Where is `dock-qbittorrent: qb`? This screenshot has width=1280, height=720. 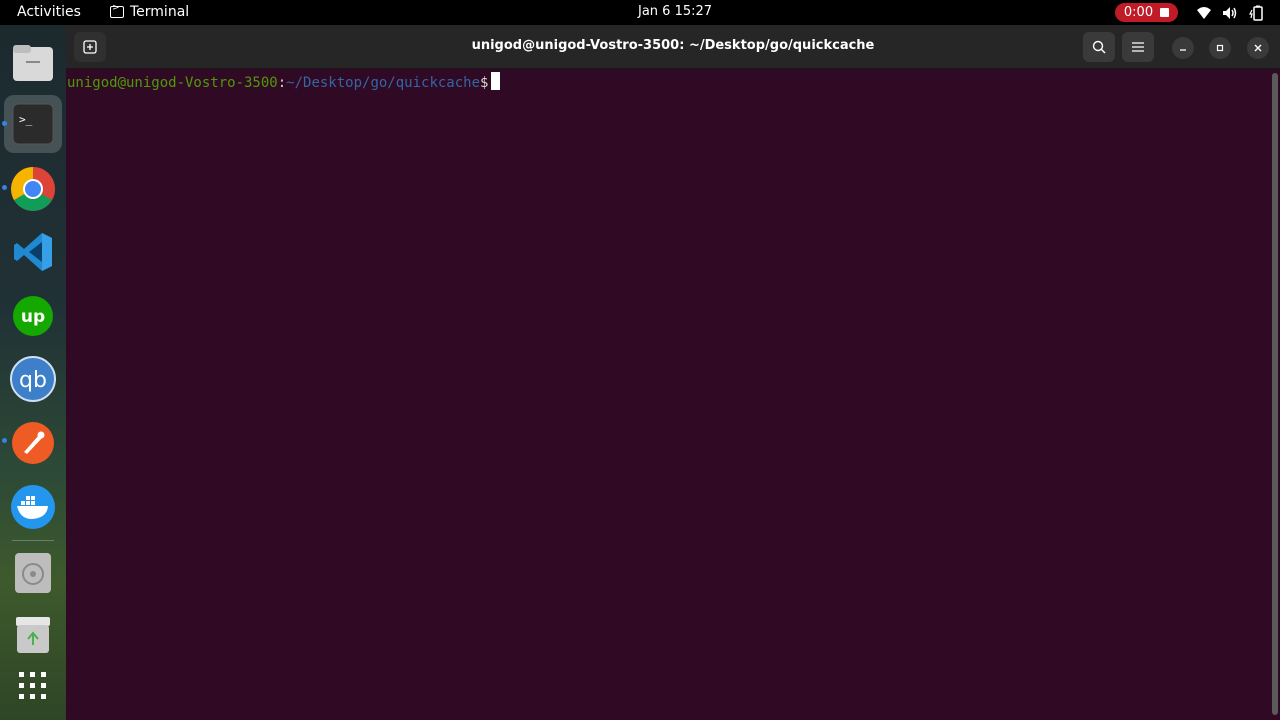 dock-qbittorrent: qb is located at coordinates (33, 379).